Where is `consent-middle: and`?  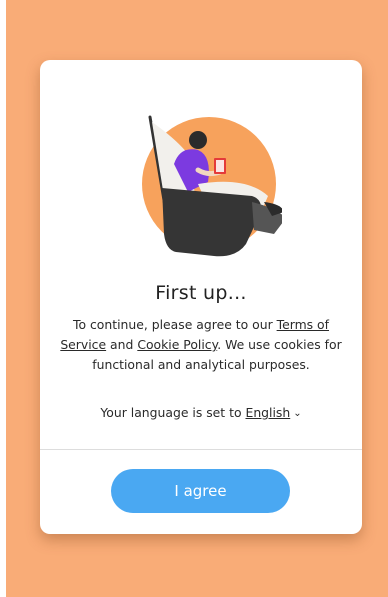
consent-middle: and is located at coordinates (122, 344).